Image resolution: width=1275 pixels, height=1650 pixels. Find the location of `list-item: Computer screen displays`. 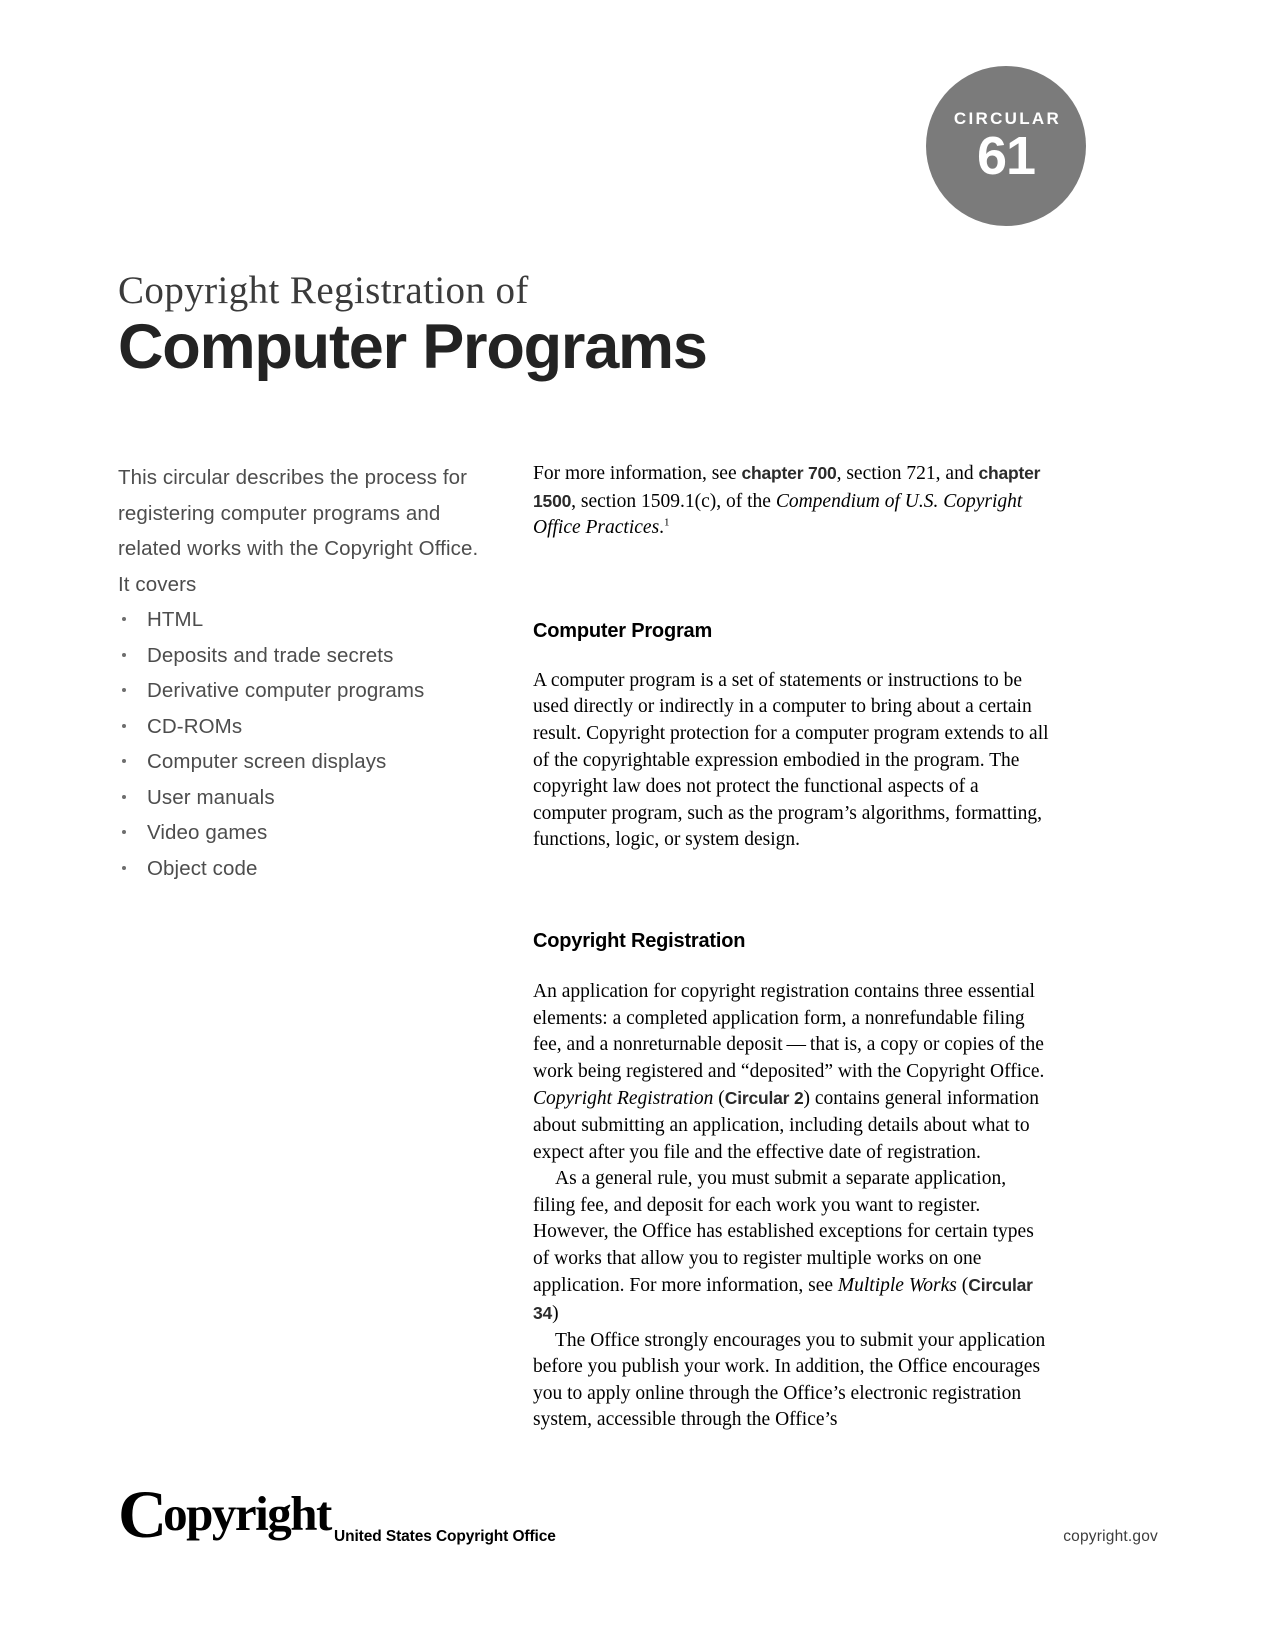

list-item: Computer screen displays is located at coordinates (303, 762).